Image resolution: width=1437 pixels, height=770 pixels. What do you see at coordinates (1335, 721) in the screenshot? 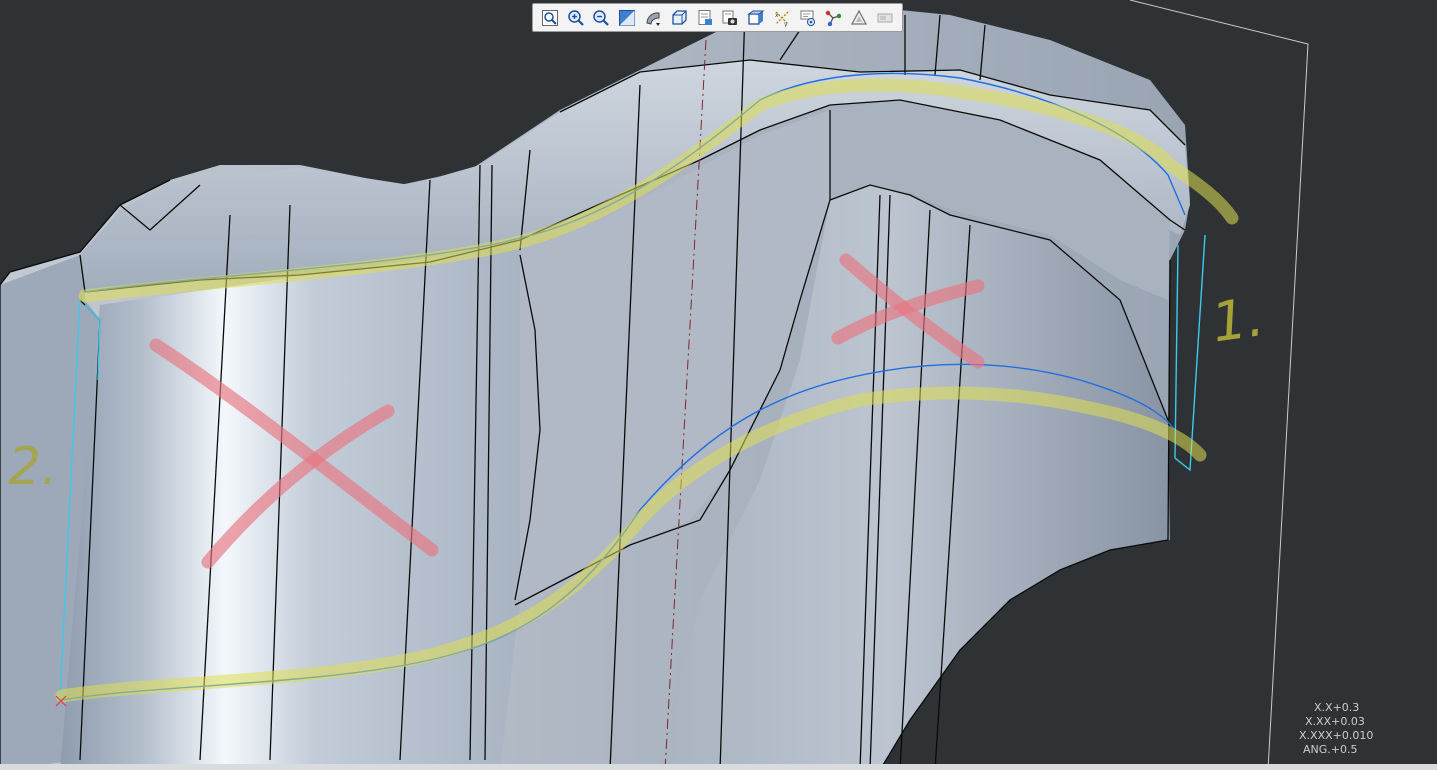
I see `tolerance-x-xx: X.XX+0.03` at bounding box center [1335, 721].